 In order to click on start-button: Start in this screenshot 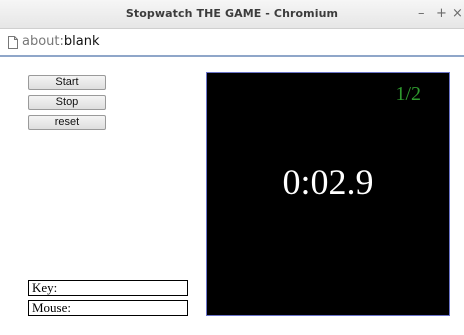, I will do `click(67, 82)`.